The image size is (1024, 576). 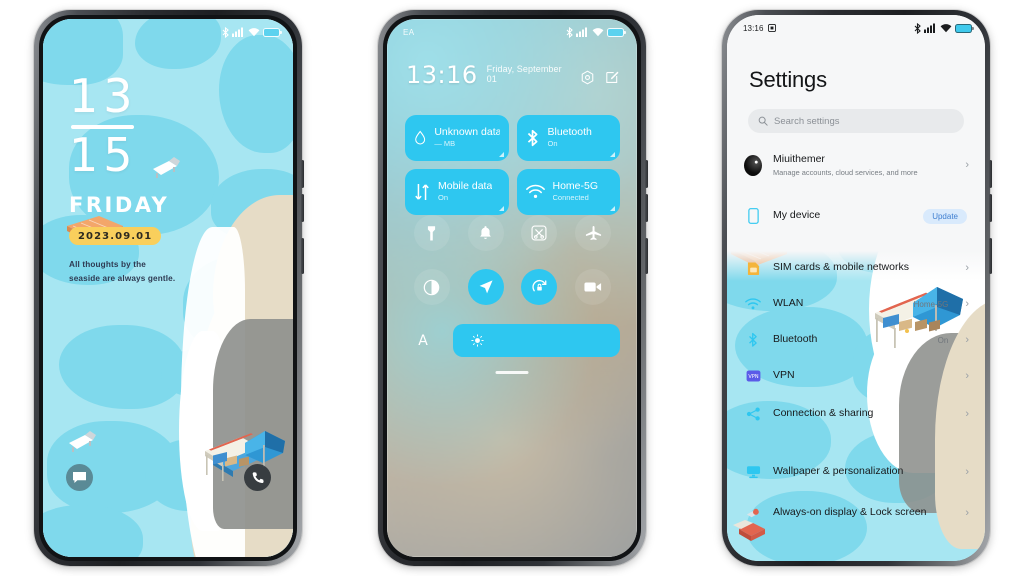 What do you see at coordinates (797, 215) in the screenshot?
I see `row-label: My device` at bounding box center [797, 215].